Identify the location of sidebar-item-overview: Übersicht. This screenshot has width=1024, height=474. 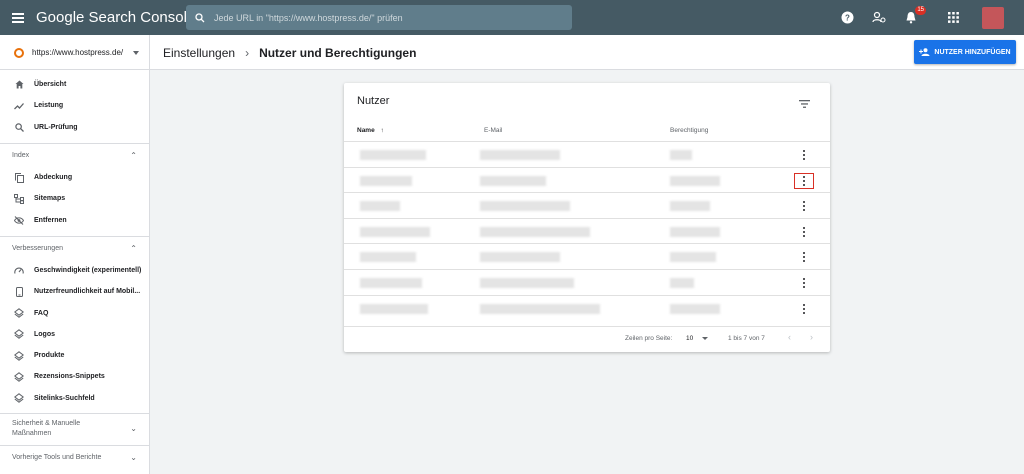
(74, 84).